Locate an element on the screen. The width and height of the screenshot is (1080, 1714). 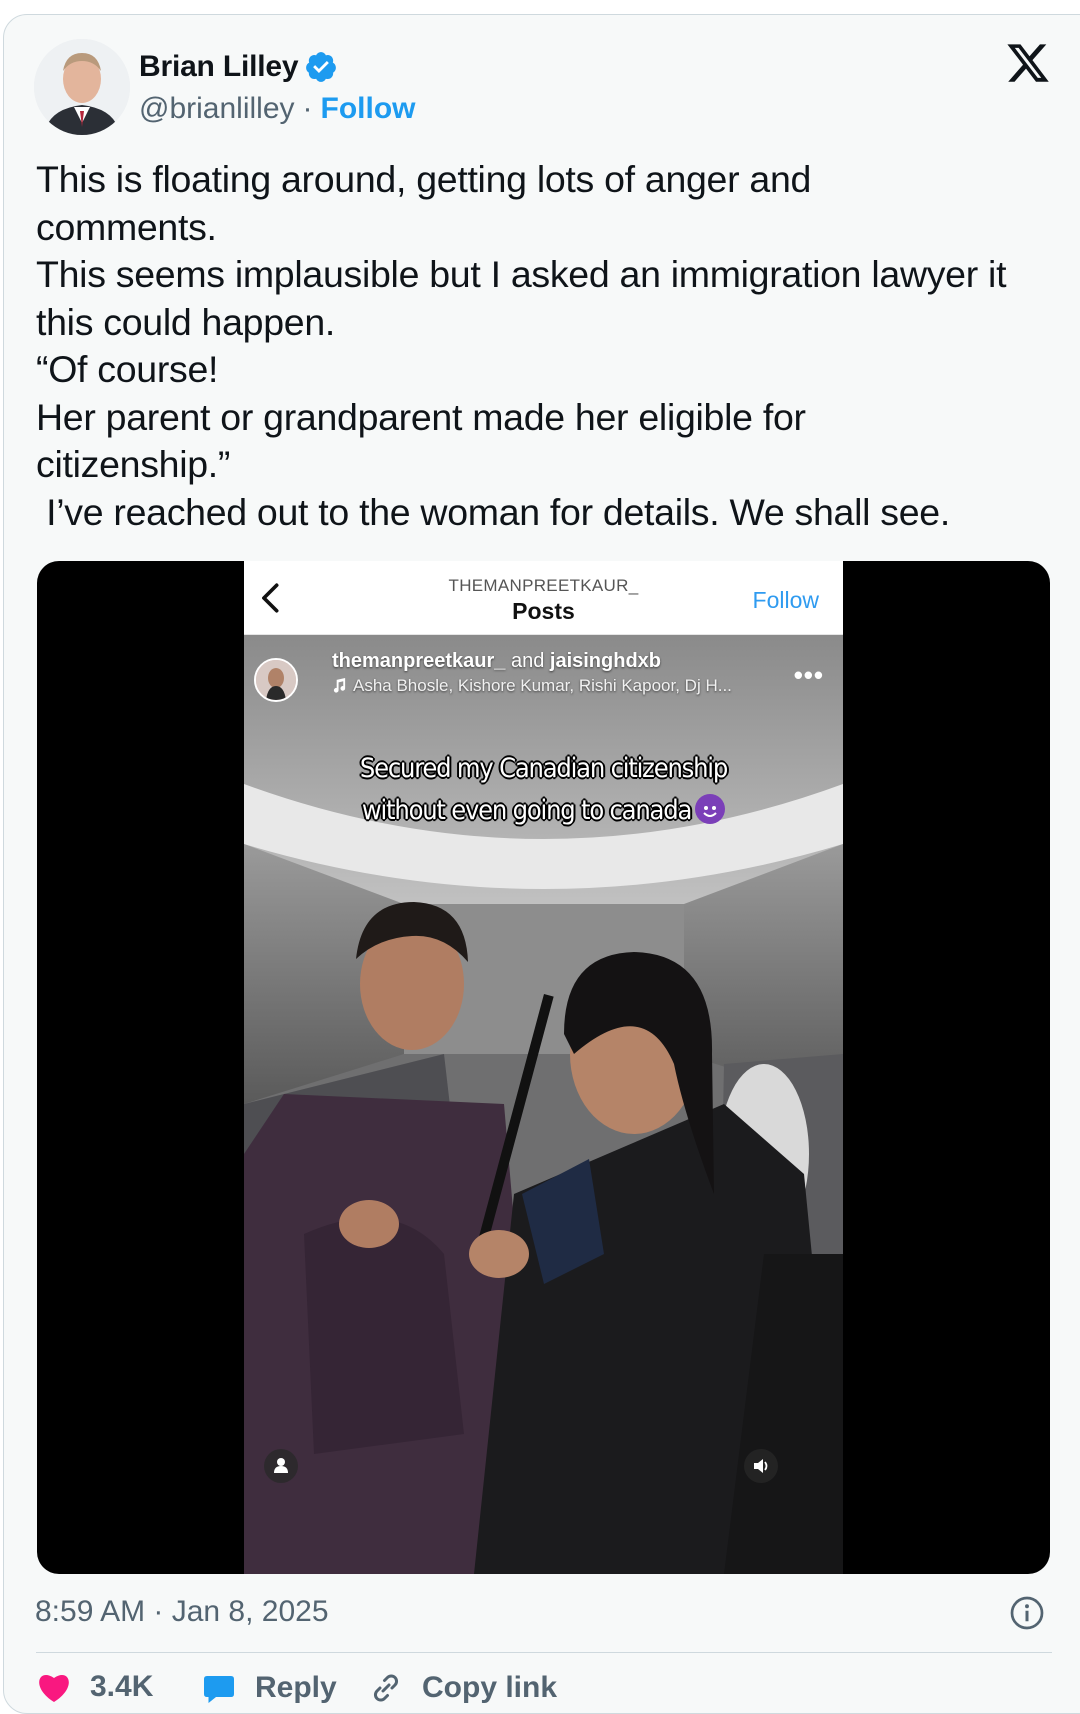
post-user-1: themanpreetkaur_ is located at coordinates (418, 661).